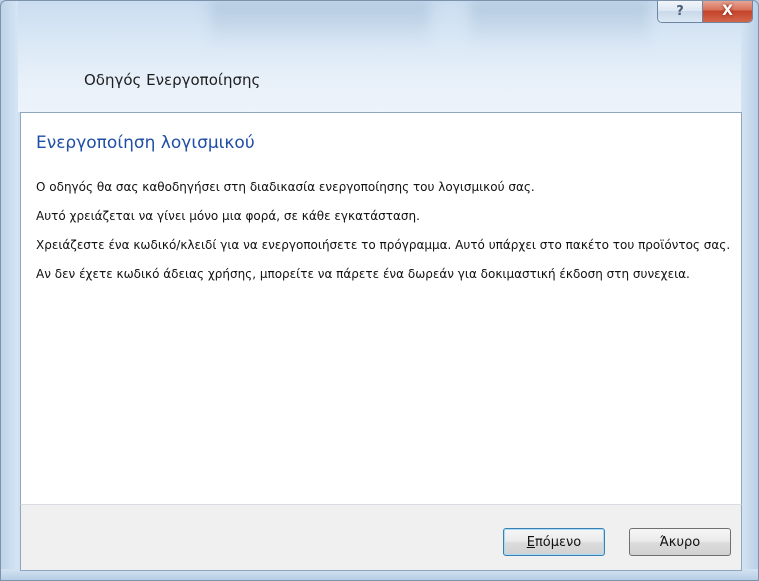 Image resolution: width=759 pixels, height=581 pixels. What do you see at coordinates (172, 80) in the screenshot?
I see `window-title: Οδηγός Ενεργοποίησης` at bounding box center [172, 80].